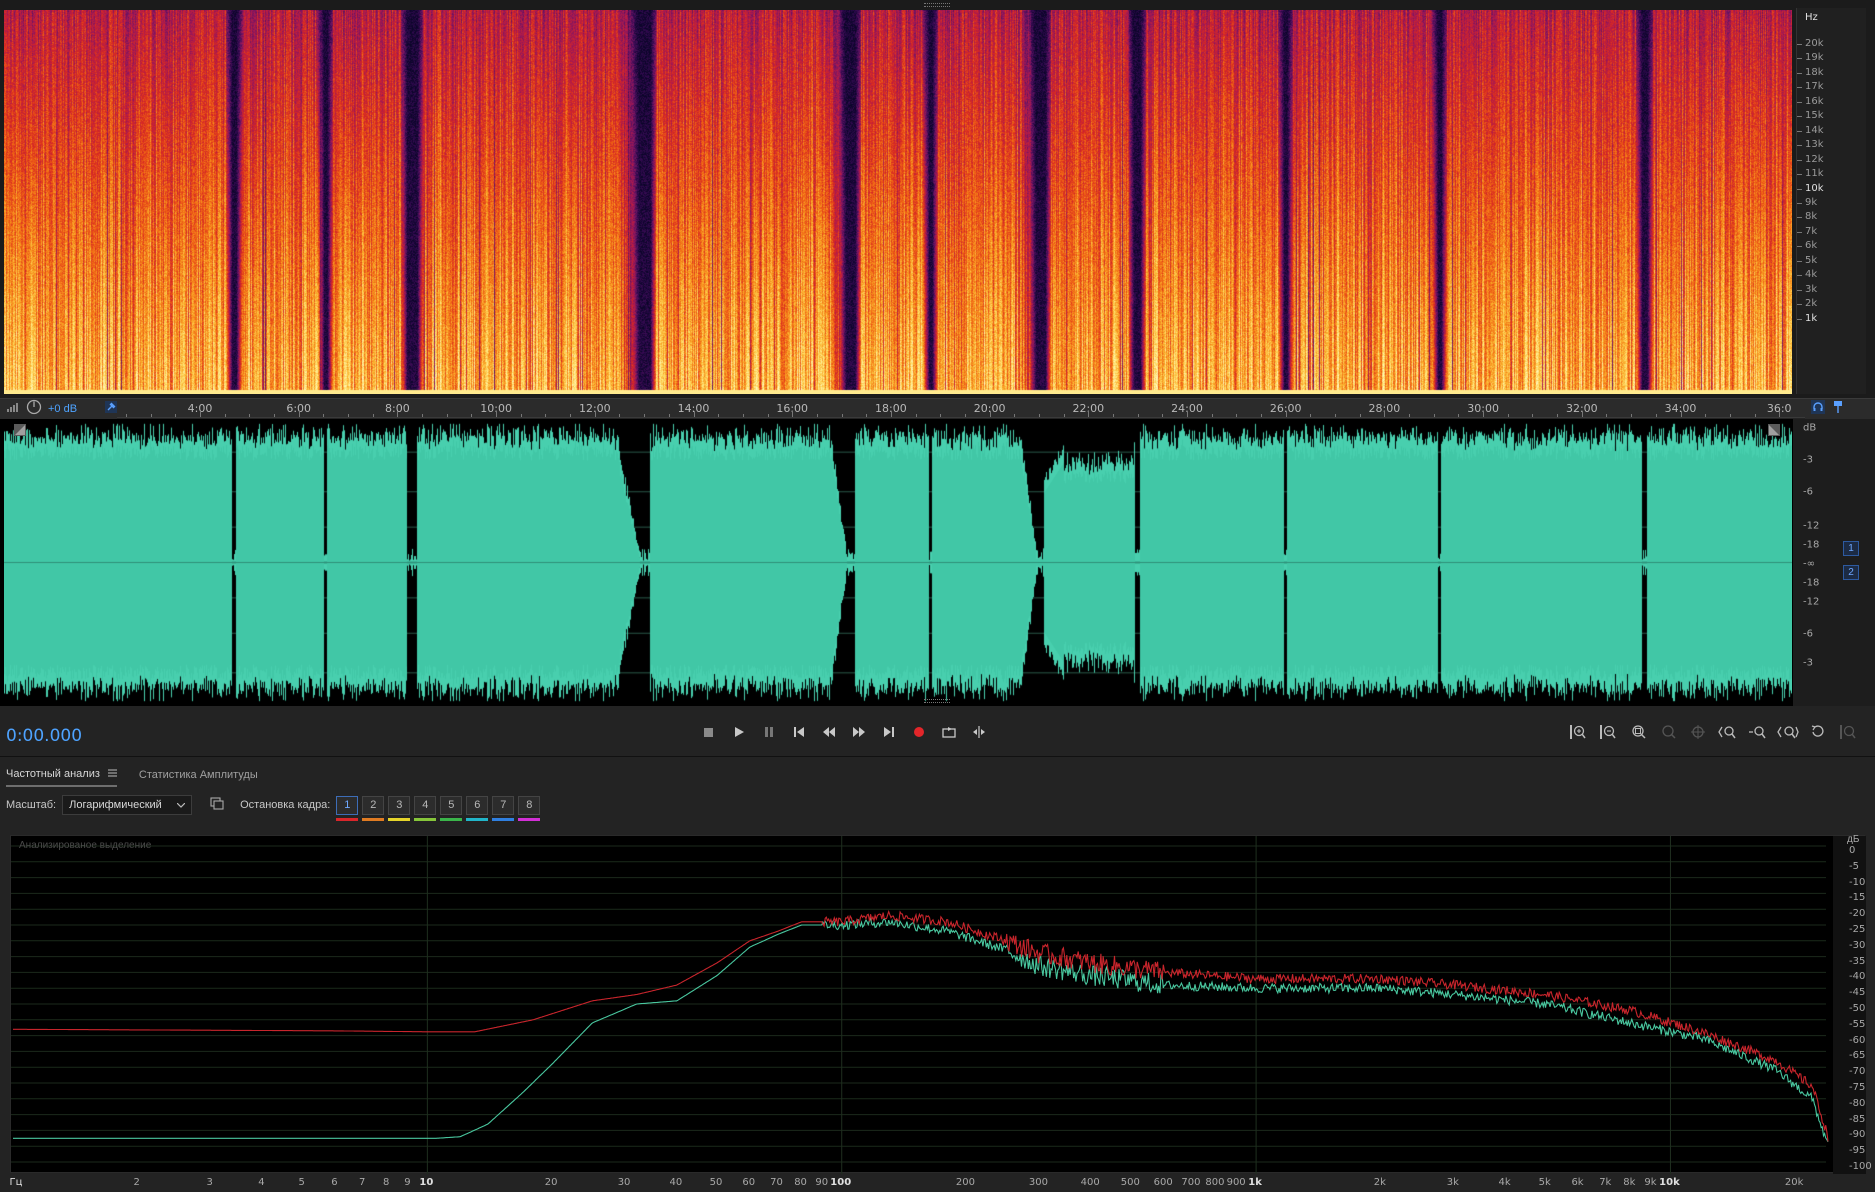  I want to click on fade-out-handle-icon, so click(1774, 432).